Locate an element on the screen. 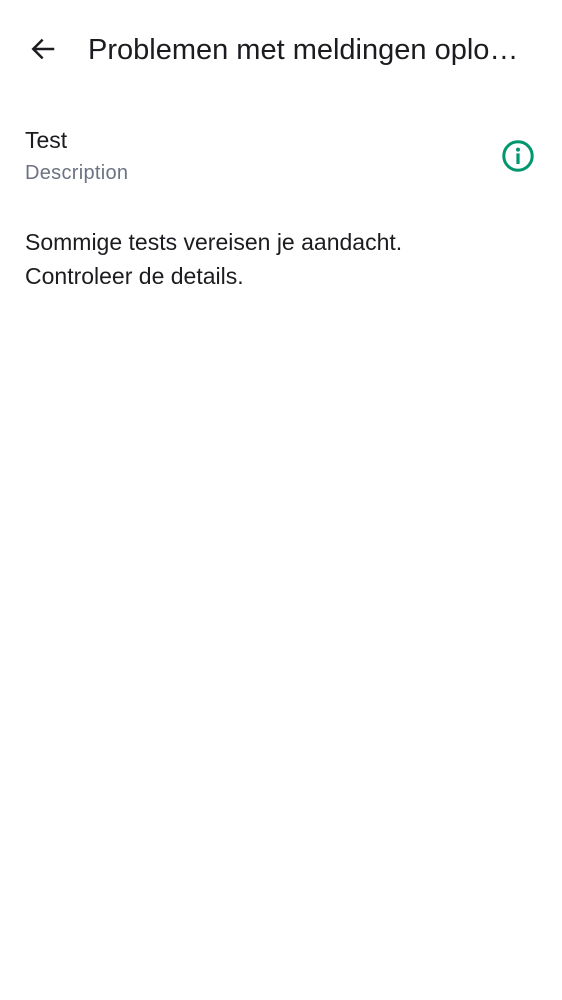 This screenshot has height=1000, width=562. info-circle-icon is located at coordinates (518, 158).